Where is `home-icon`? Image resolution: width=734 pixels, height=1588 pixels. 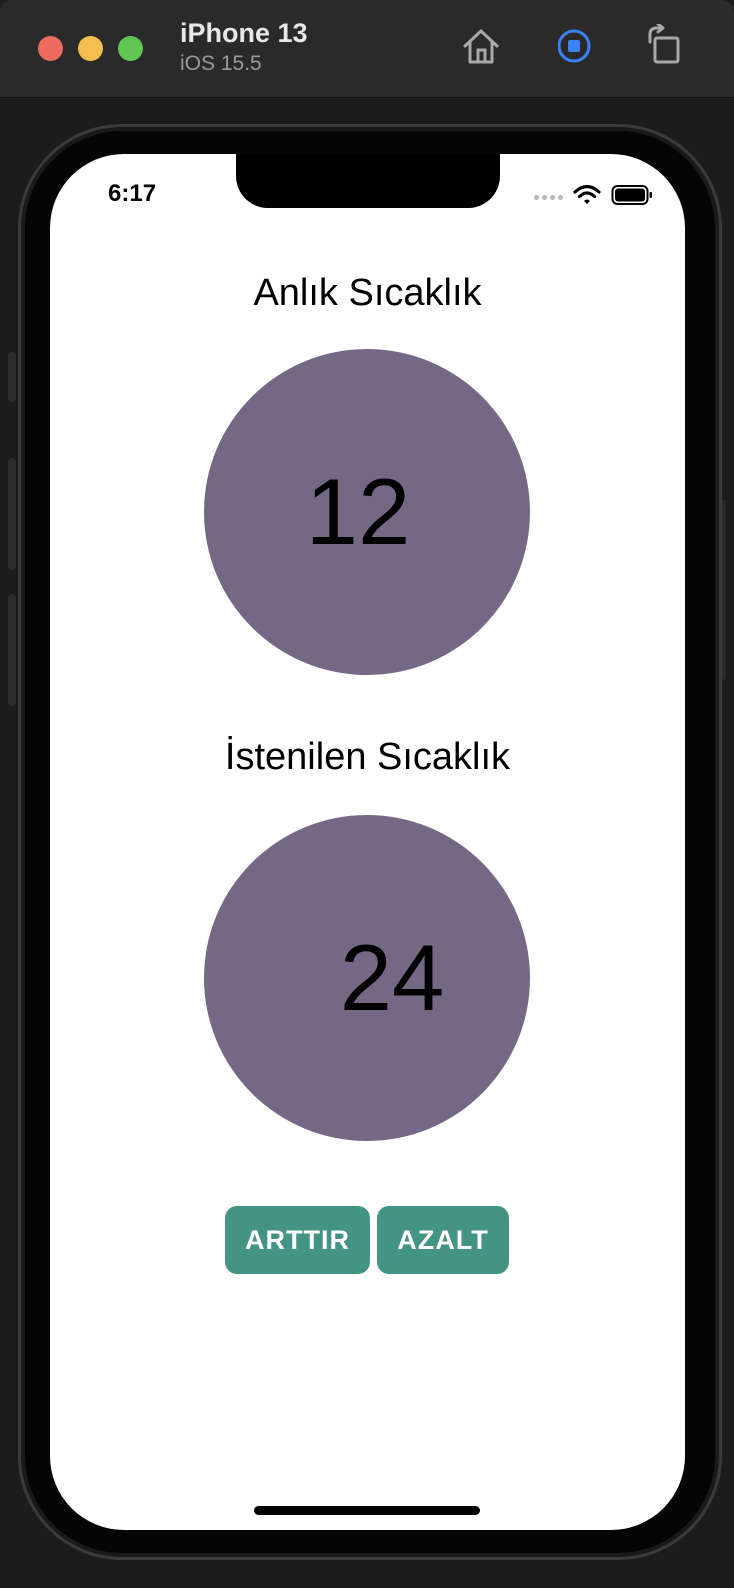
home-icon is located at coordinates (481, 46).